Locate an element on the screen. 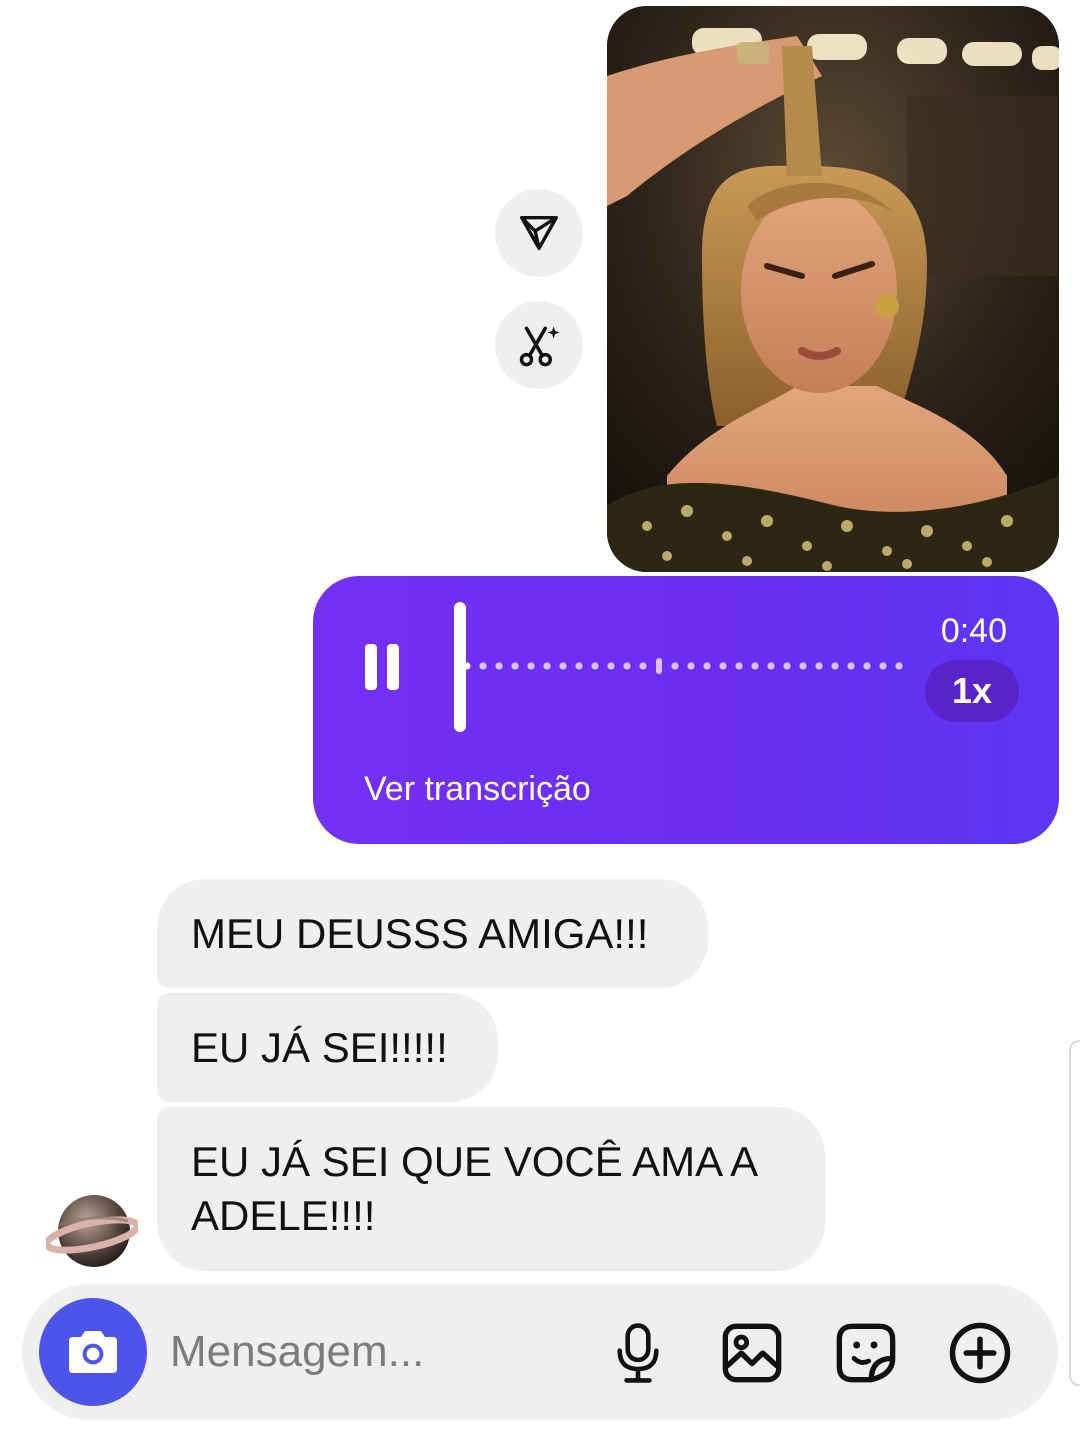 This screenshot has height=1444, width=1080. sender-avatar is located at coordinates (92, 1231).